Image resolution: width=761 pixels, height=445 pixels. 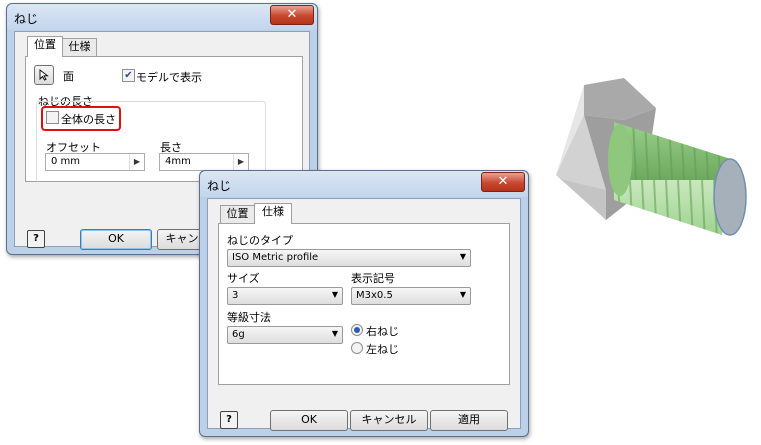 What do you see at coordinates (66, 161) in the screenshot?
I see `offset-value: 0 mm` at bounding box center [66, 161].